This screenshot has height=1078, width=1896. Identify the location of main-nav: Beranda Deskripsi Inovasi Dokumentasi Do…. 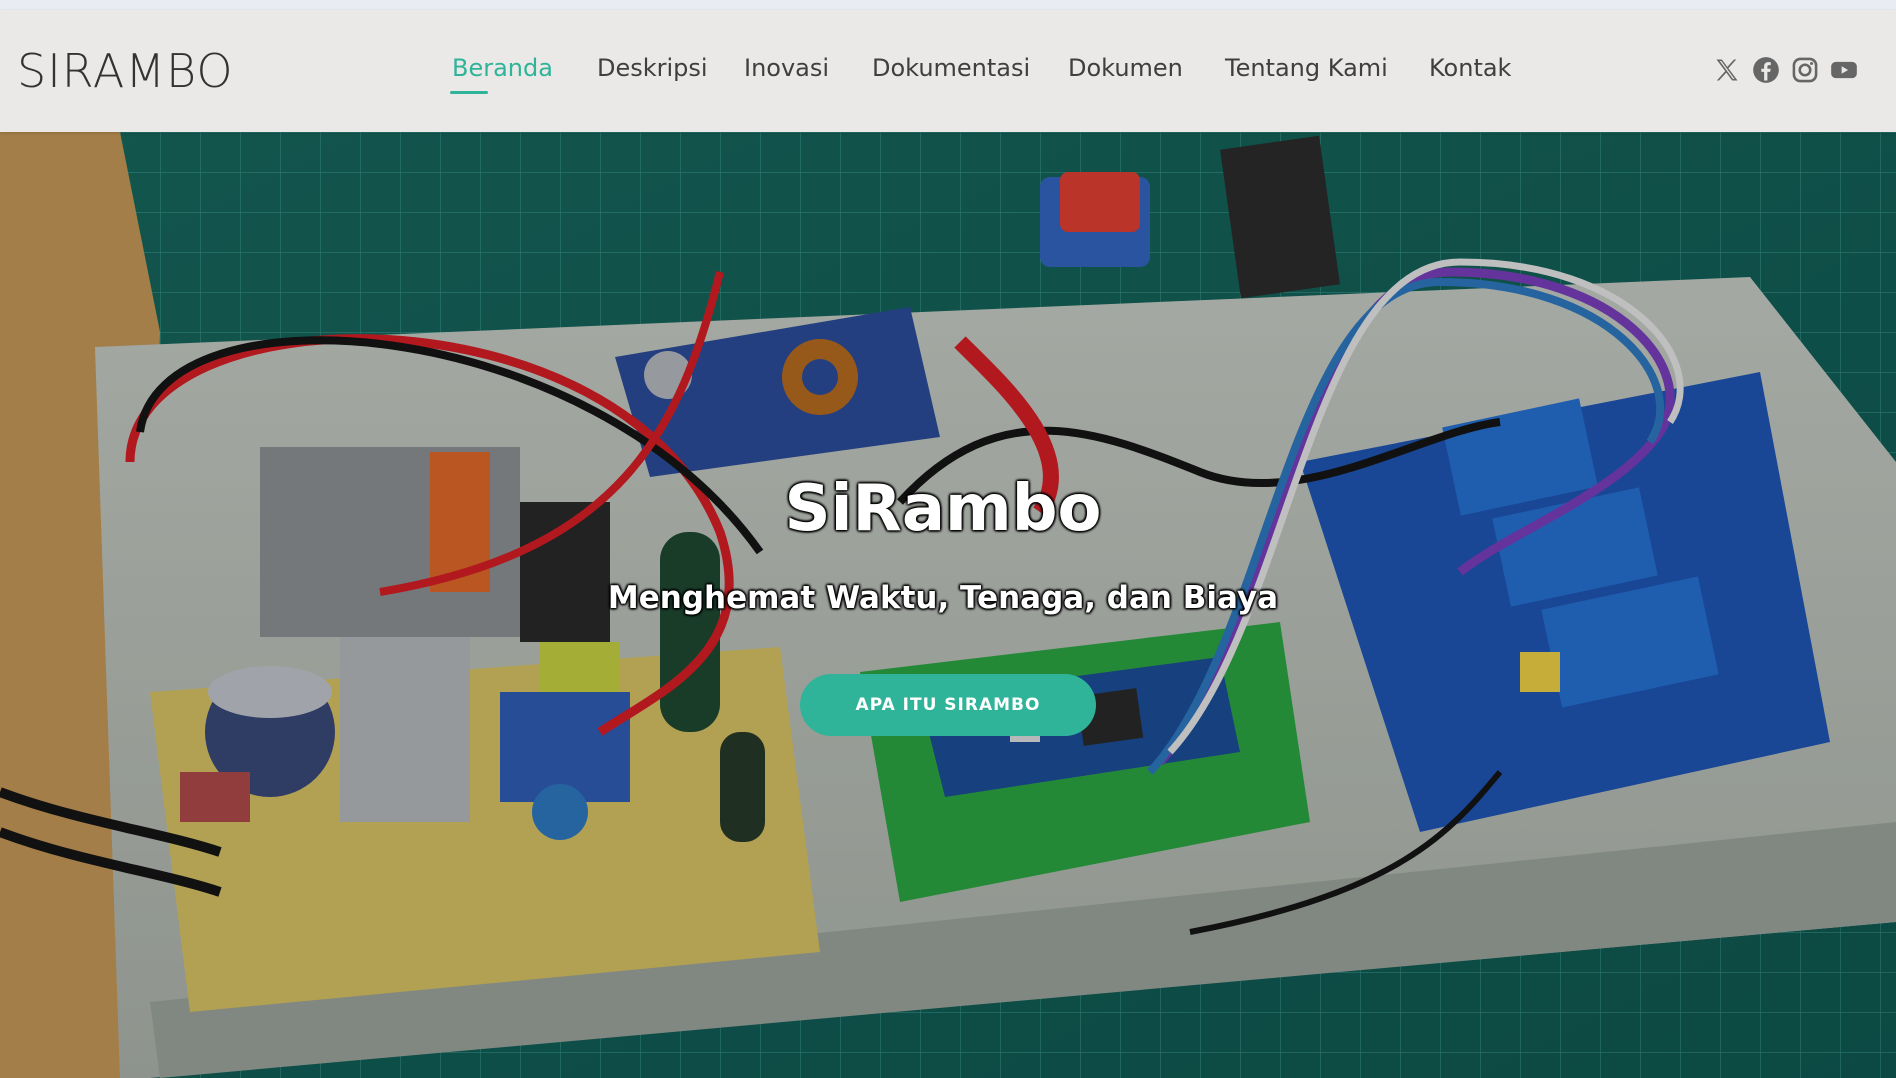
(948, 71).